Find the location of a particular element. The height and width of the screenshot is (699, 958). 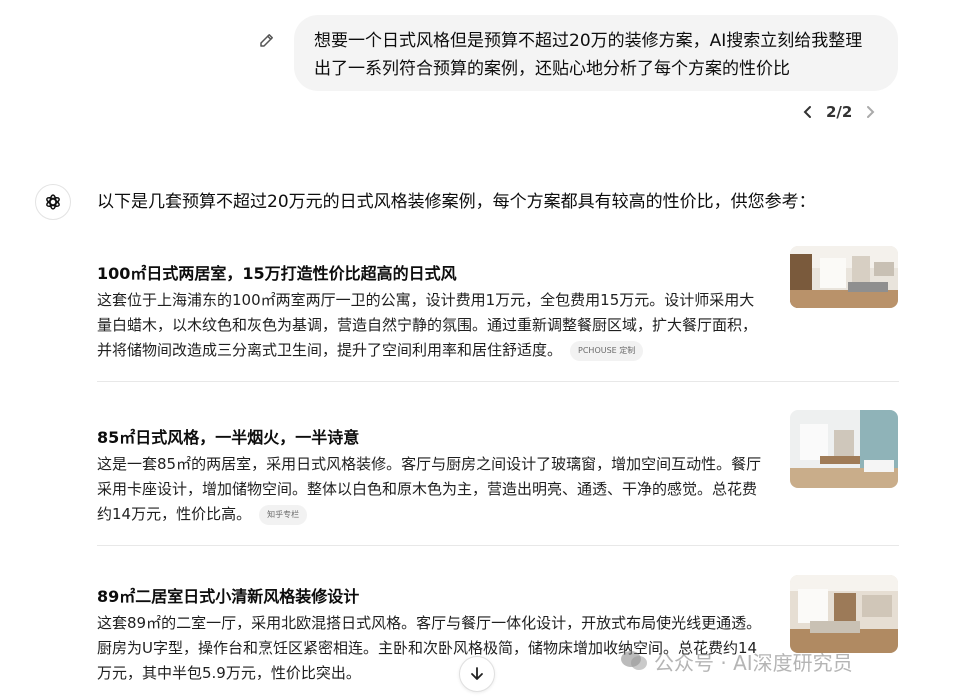

pager-count: 2/2 is located at coordinates (839, 112).